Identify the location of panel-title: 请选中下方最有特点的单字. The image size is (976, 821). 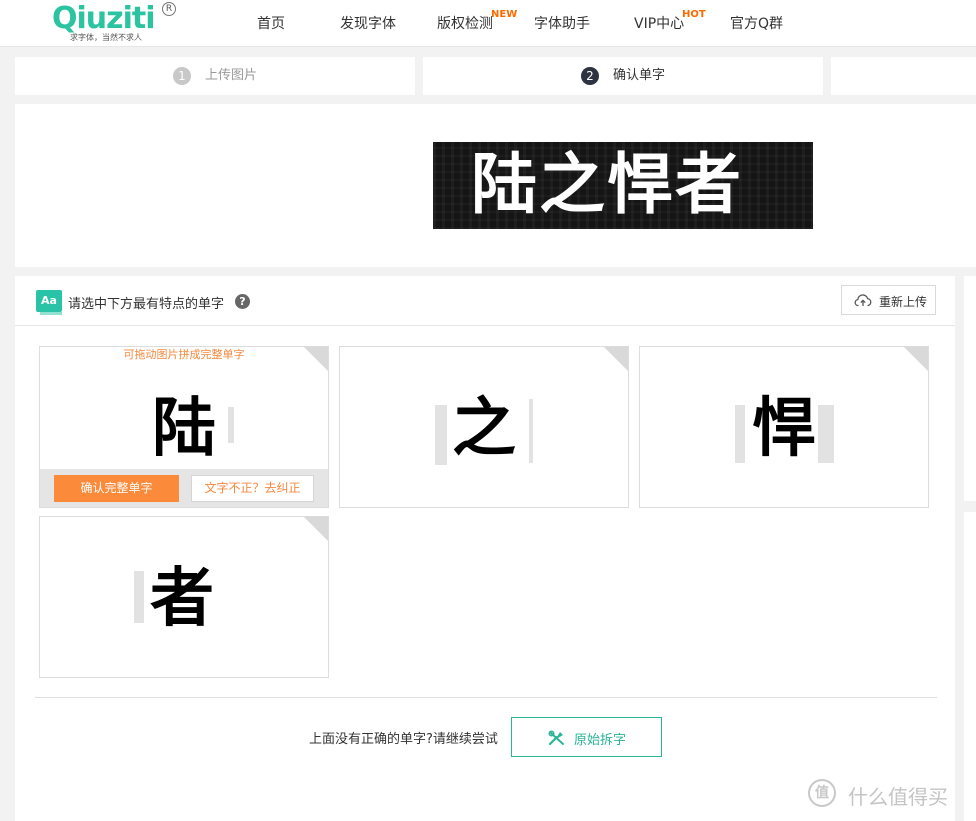
(146, 304).